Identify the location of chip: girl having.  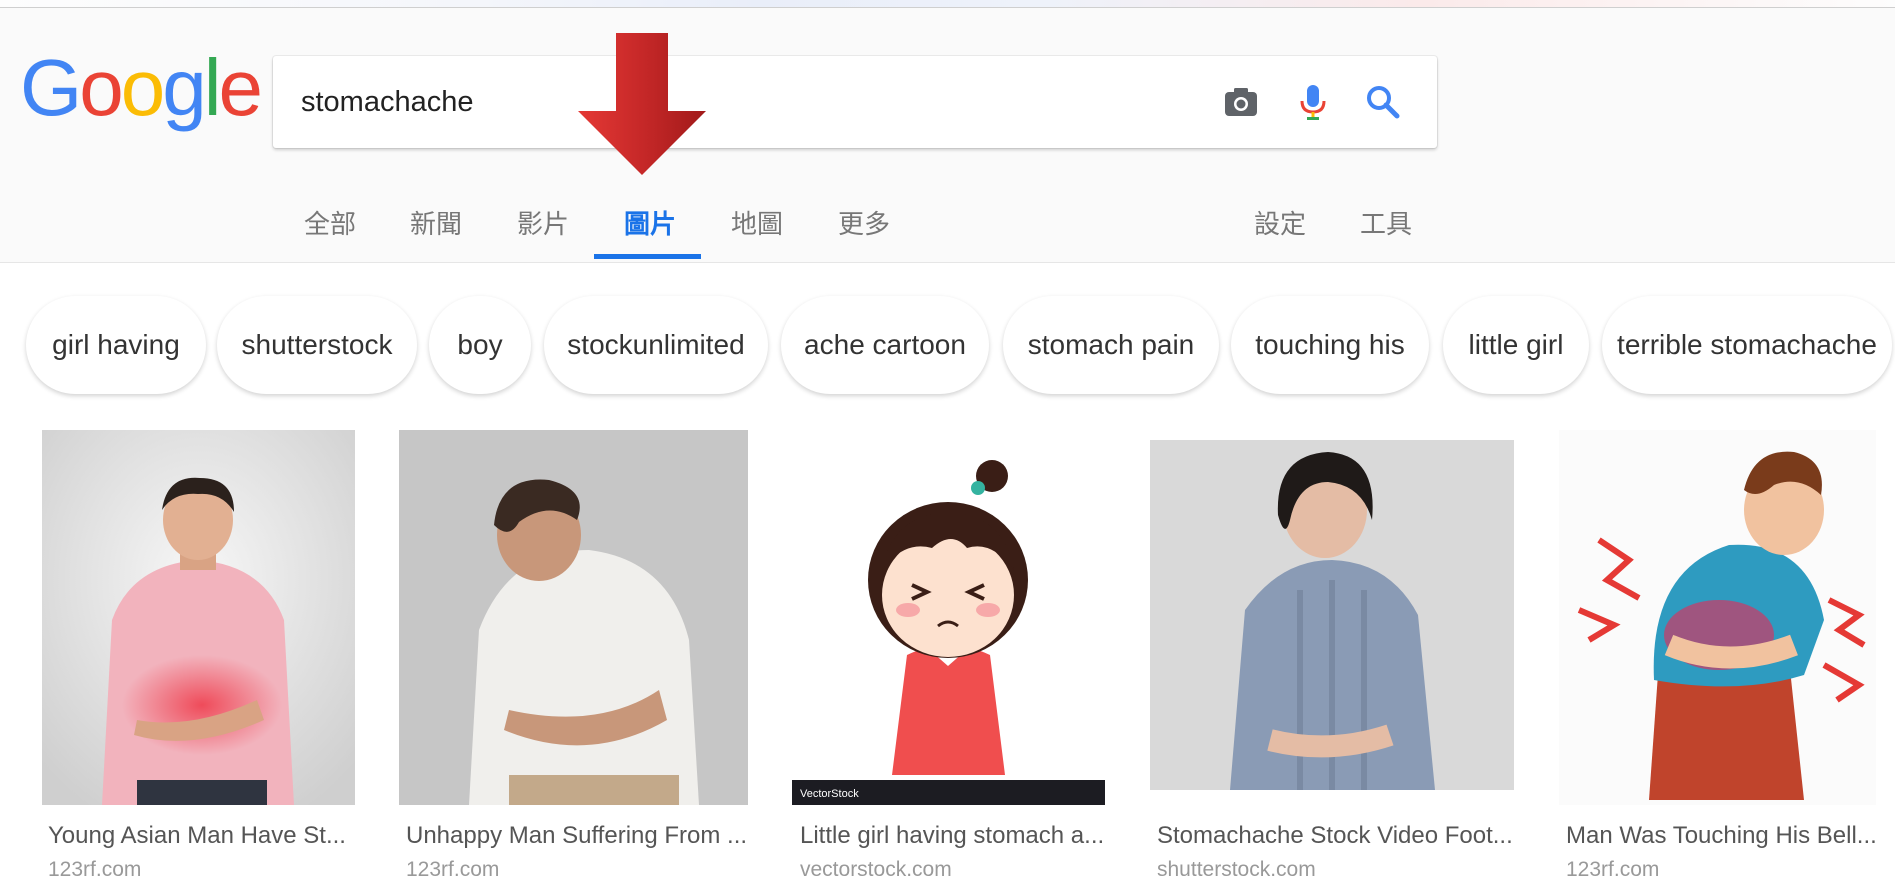
(116, 345).